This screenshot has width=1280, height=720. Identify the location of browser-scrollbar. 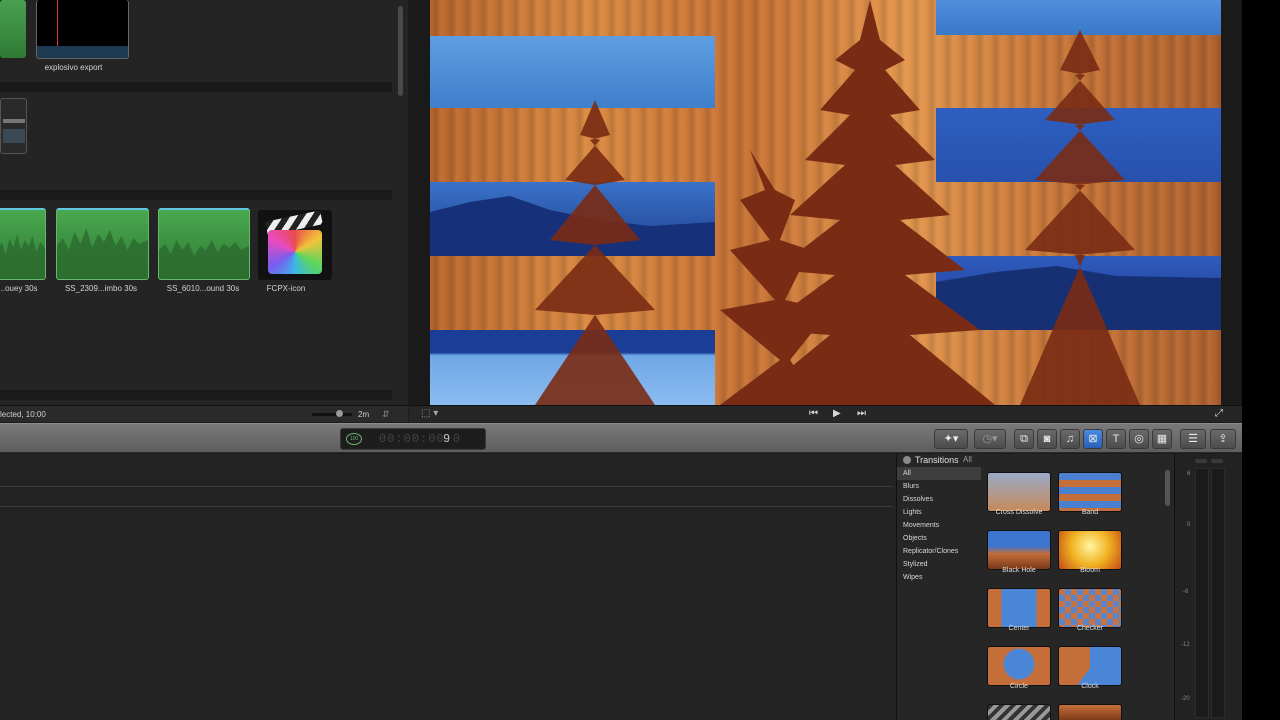
(400, 51).